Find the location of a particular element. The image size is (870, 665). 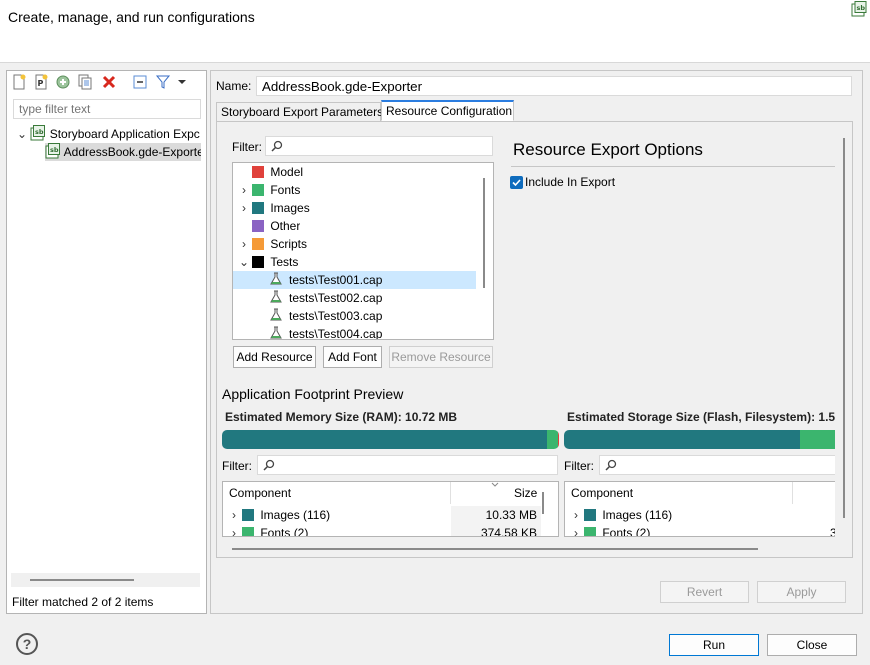

resource-node-test002: tests\Test002.cap is located at coordinates (325, 298).